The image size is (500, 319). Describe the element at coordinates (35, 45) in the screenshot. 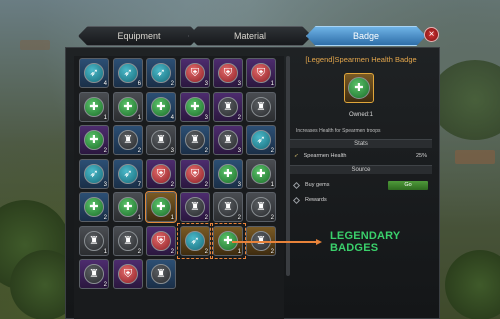

I see `building-roof` at that location.